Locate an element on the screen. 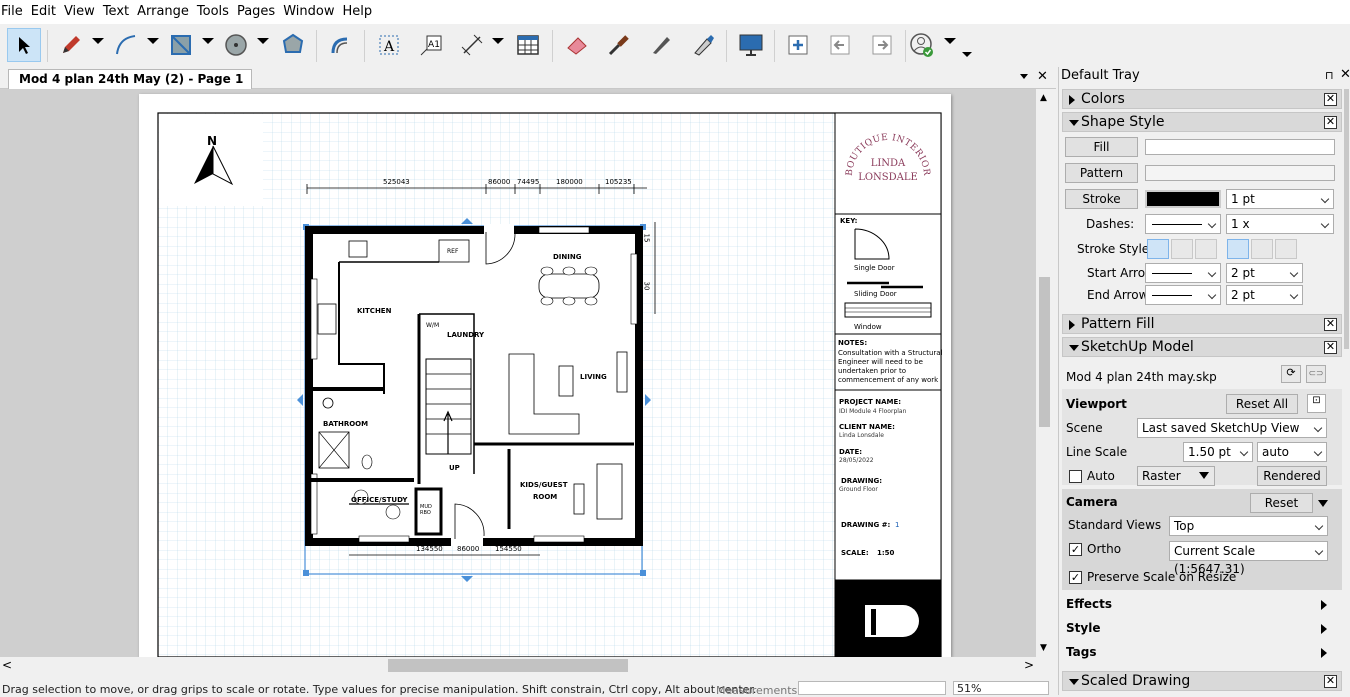 This screenshot has width=1350, height=697. menu-pages: Pages is located at coordinates (256, 12).